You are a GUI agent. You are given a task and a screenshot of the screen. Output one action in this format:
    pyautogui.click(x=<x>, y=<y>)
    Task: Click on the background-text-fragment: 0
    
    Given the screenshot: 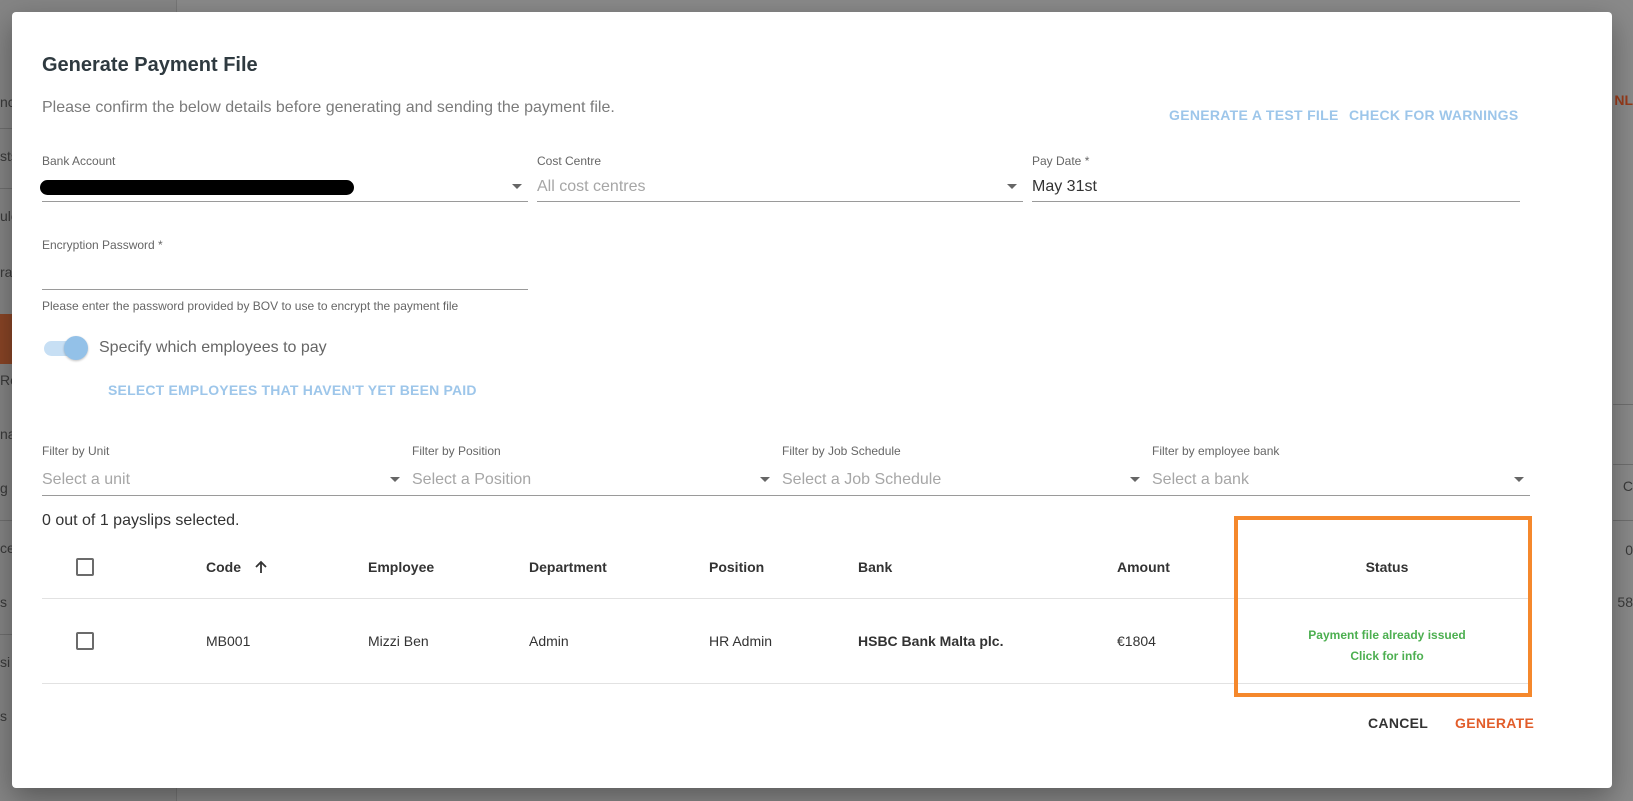 What is the action you would take?
    pyautogui.click(x=1629, y=550)
    